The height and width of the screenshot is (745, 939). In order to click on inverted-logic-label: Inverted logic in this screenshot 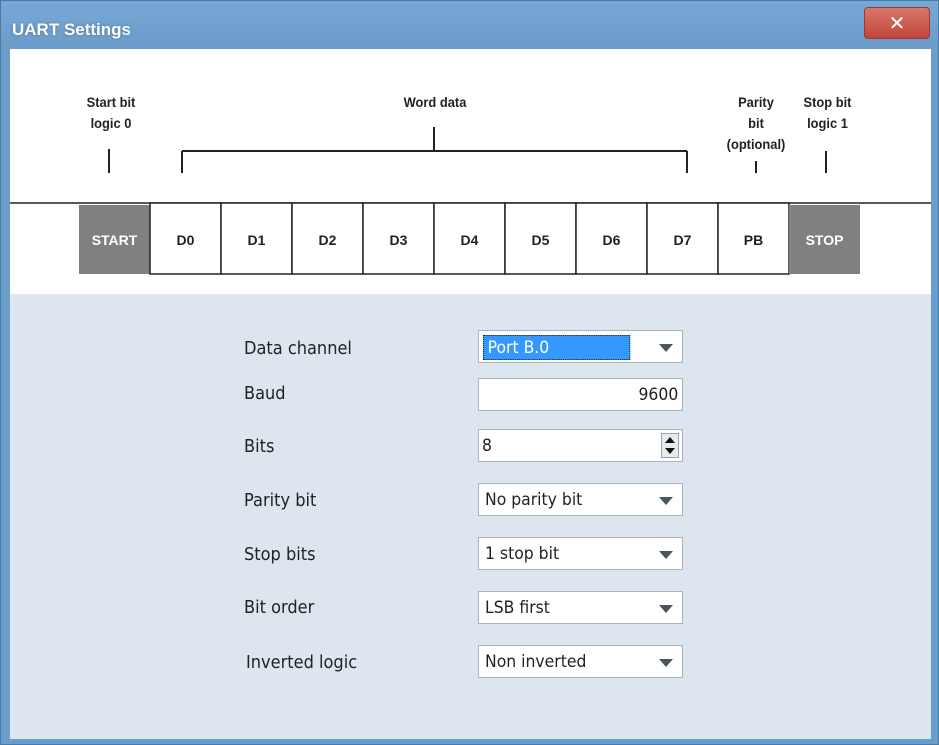, I will do `click(302, 662)`.